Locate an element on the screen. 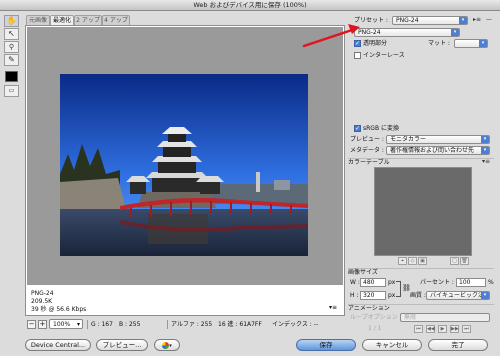  image-size-title: 画像サイズ is located at coordinates (363, 272).